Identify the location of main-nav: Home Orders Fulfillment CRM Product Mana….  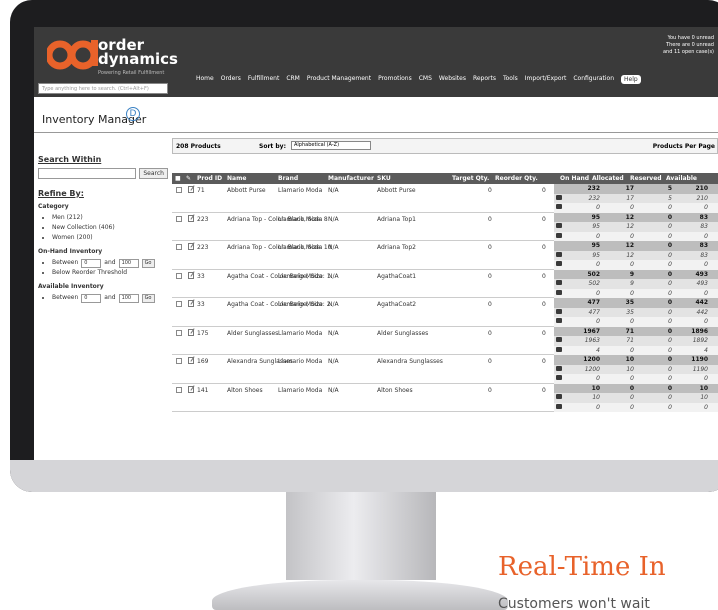
(418, 79).